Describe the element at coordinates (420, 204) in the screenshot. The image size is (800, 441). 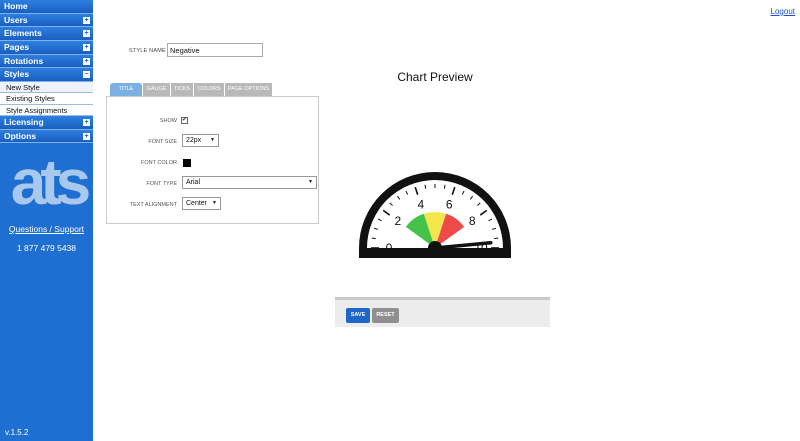
I see `gauge-tick-label: 4` at that location.